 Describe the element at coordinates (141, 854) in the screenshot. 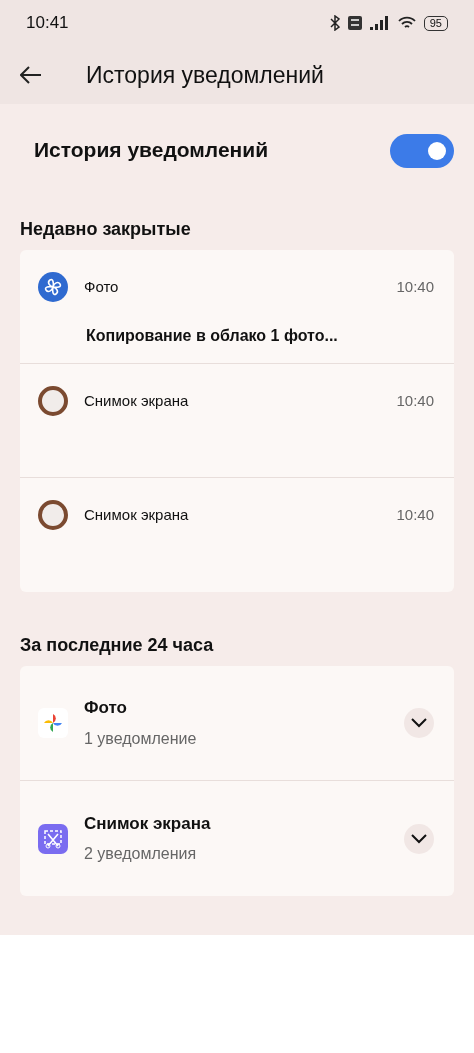

I see `notification-count: 2 уведомления` at that location.